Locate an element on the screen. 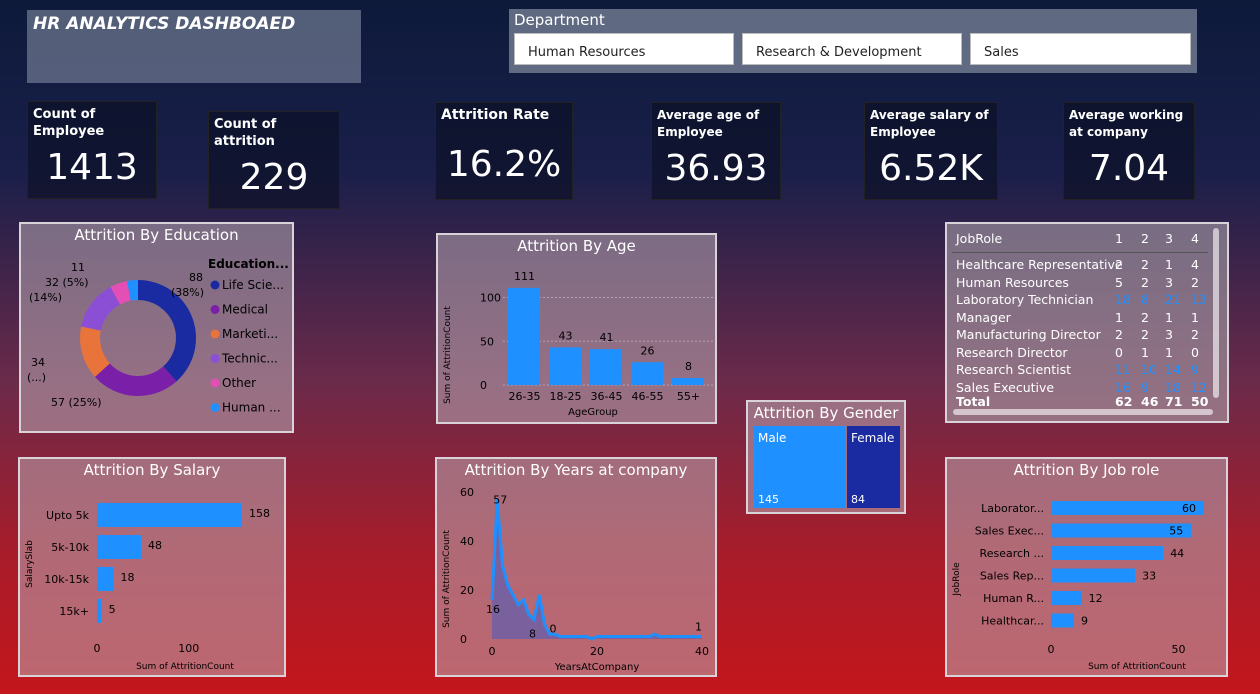  age-xlabel: AgeGroup is located at coordinates (593, 412).